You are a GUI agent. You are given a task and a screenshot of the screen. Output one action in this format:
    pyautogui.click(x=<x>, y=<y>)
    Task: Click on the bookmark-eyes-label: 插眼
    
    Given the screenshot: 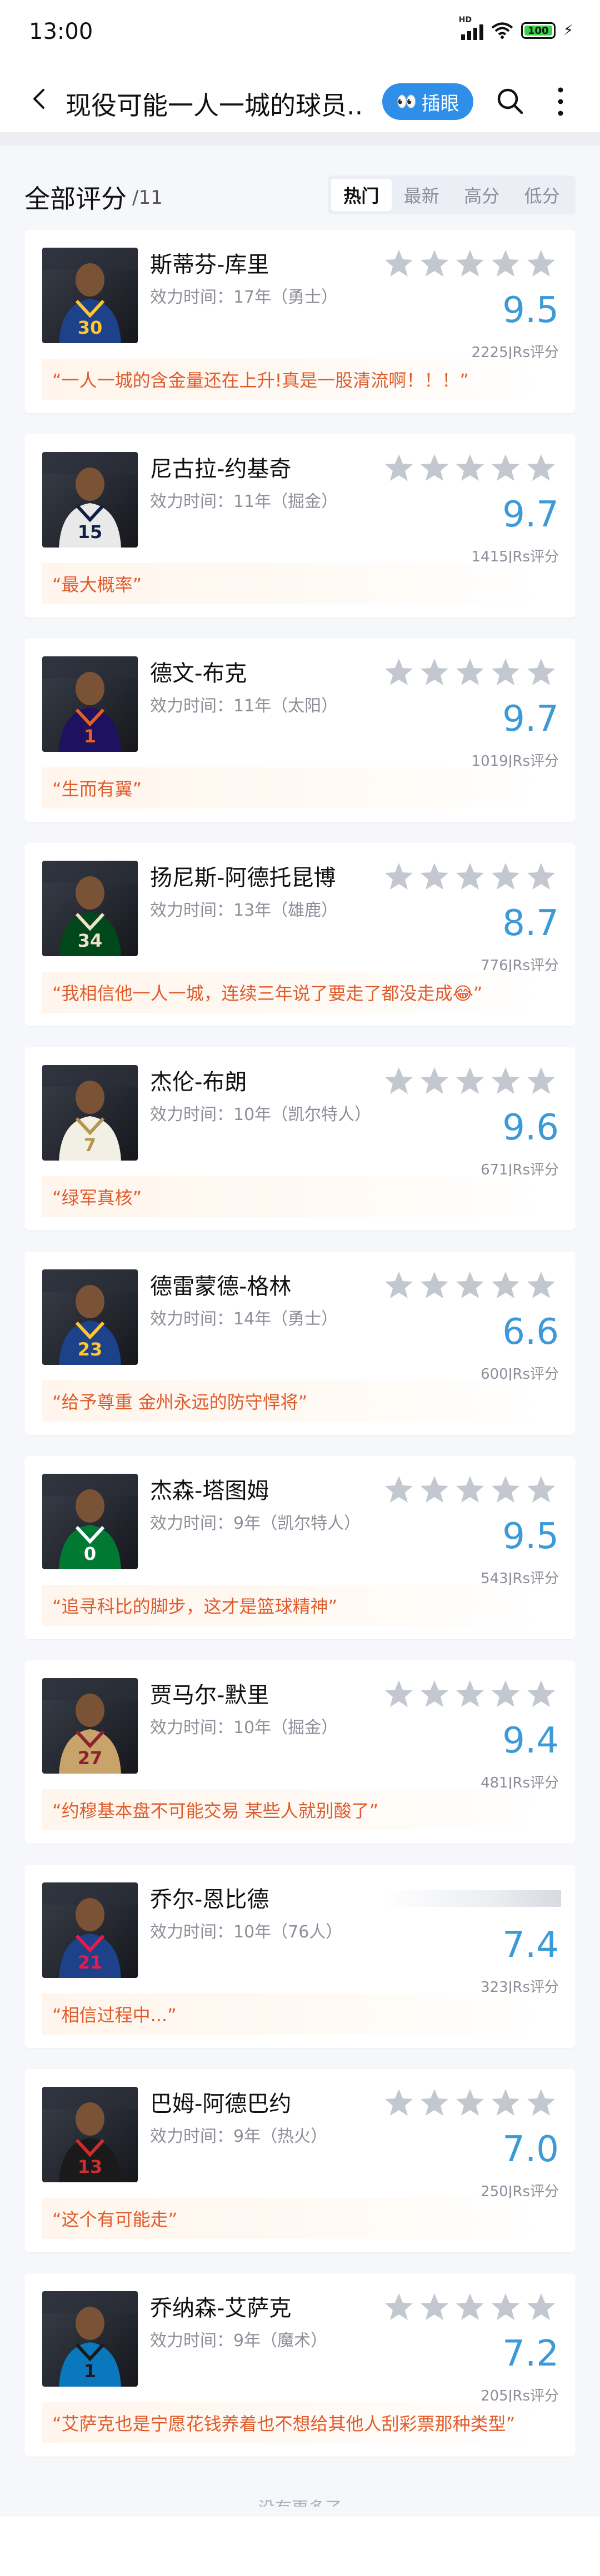 What is the action you would take?
    pyautogui.click(x=440, y=103)
    